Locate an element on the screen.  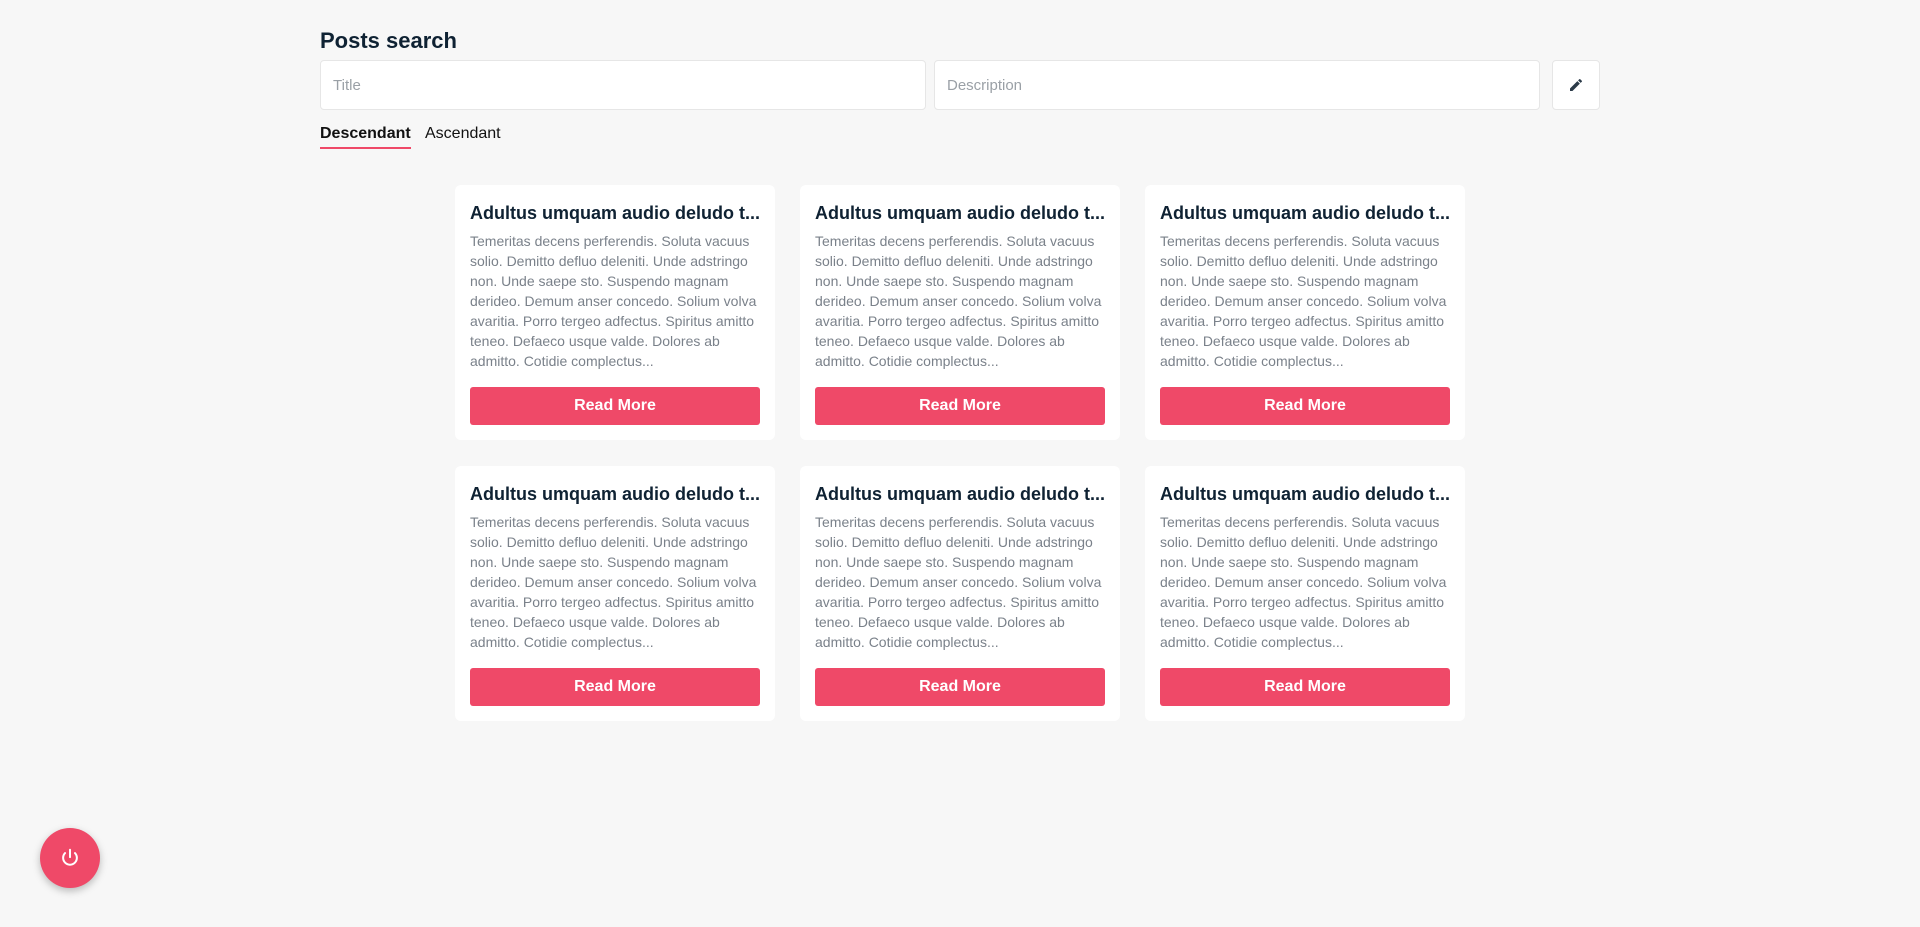
title-field-wrapper is located at coordinates (623, 85).